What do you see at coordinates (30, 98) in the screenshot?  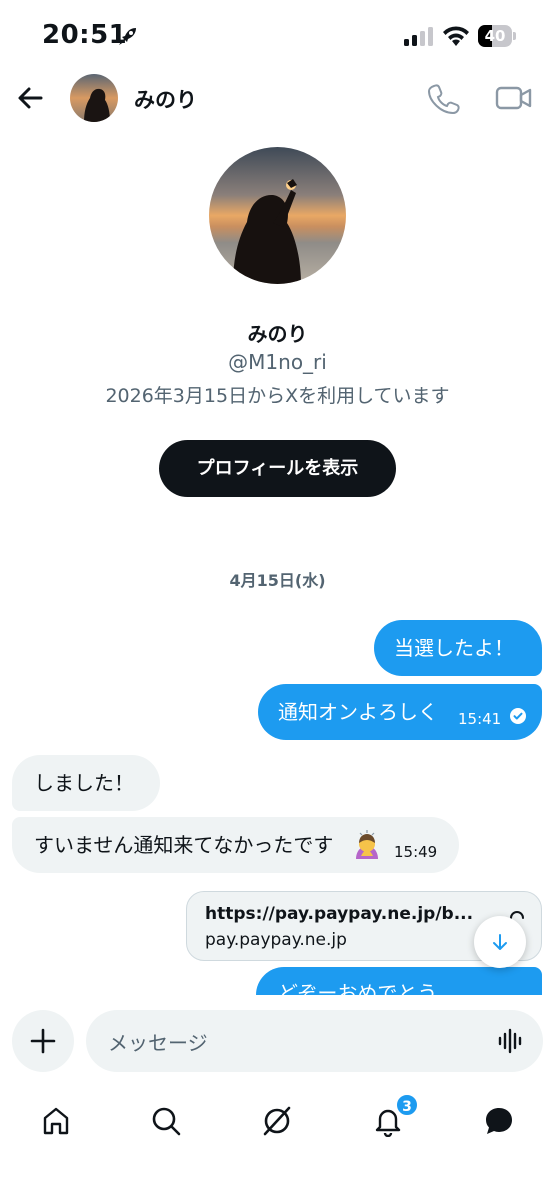 I see `back-arrow-icon` at bounding box center [30, 98].